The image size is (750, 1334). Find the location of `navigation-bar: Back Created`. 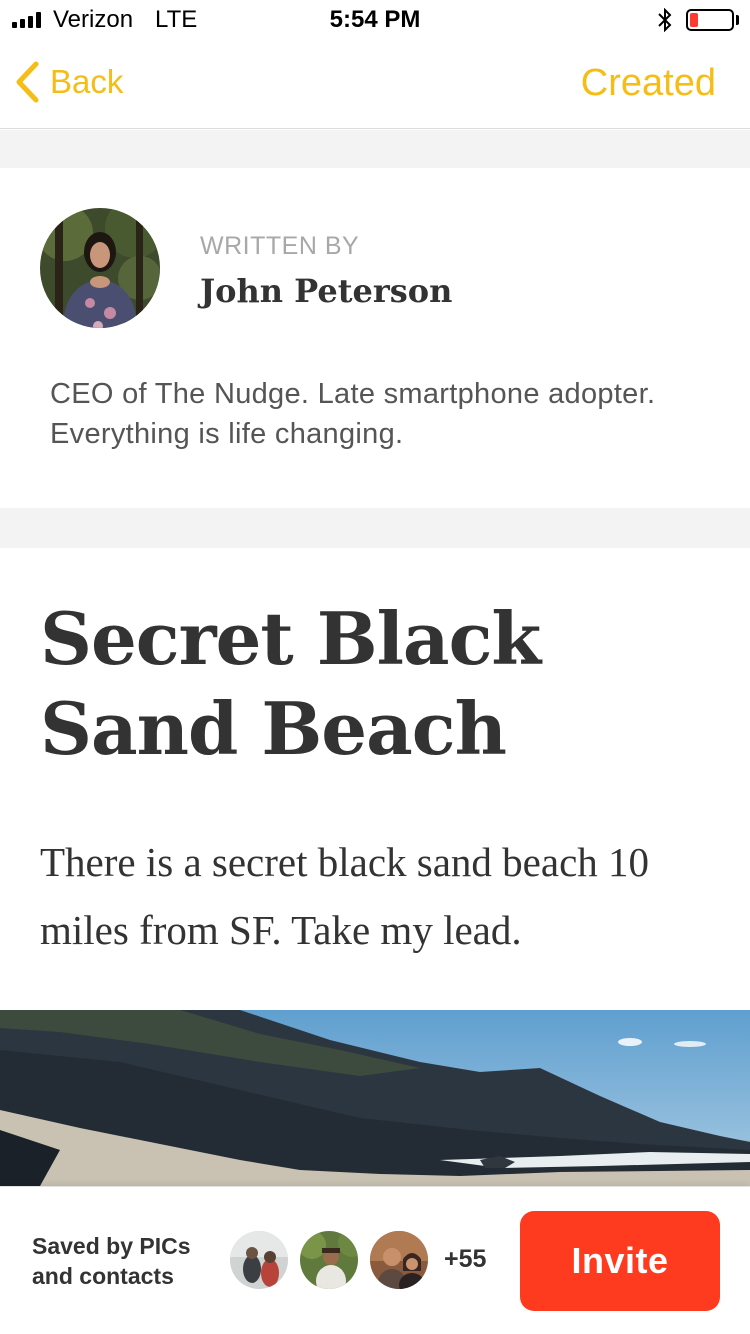

navigation-bar: Back Created is located at coordinates (375, 84).